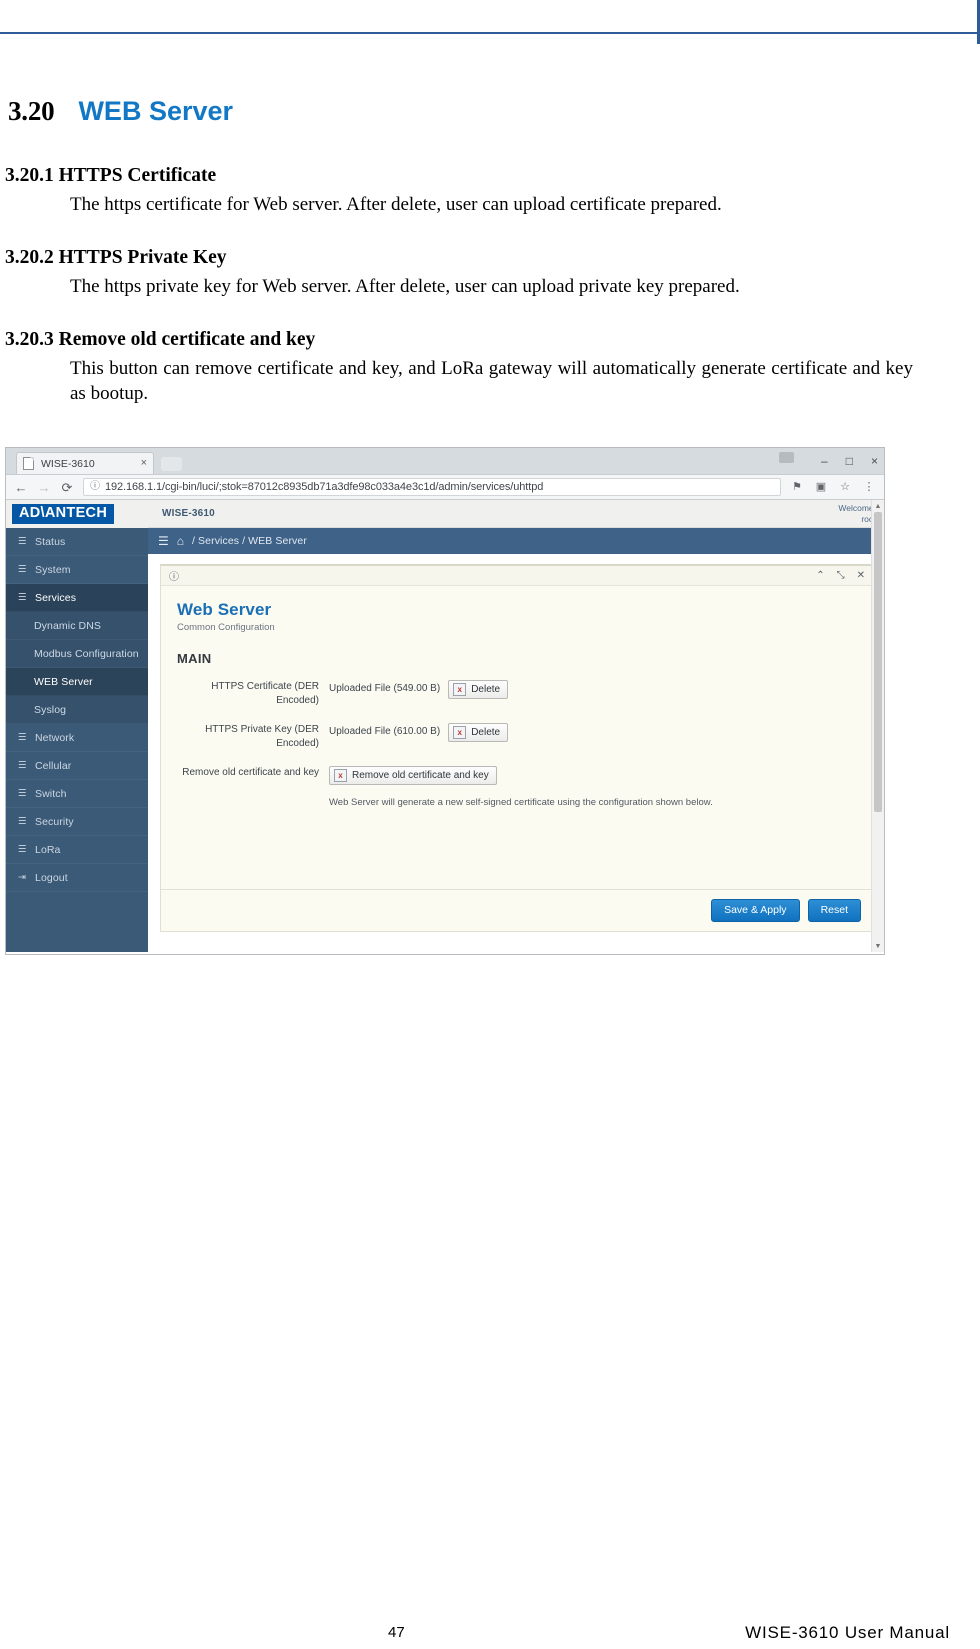 This screenshot has height=1649, width=980. What do you see at coordinates (50, 541) in the screenshot?
I see `sidebar-item-label: Status` at bounding box center [50, 541].